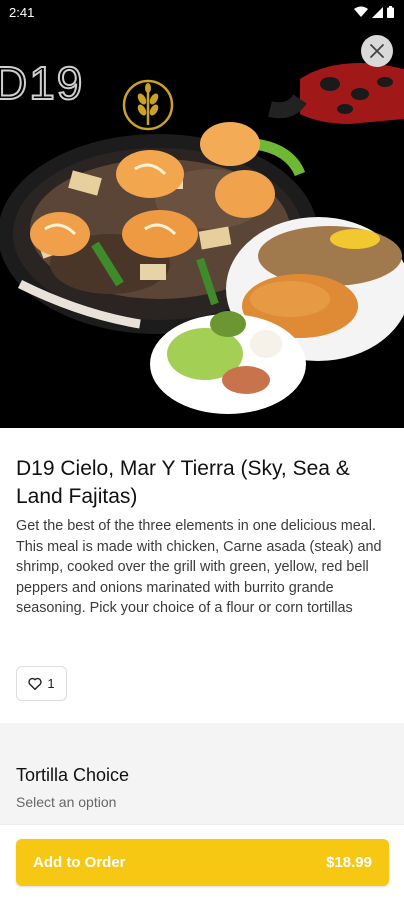 This screenshot has height=900, width=404. I want to click on close-icon, so click(377, 51).